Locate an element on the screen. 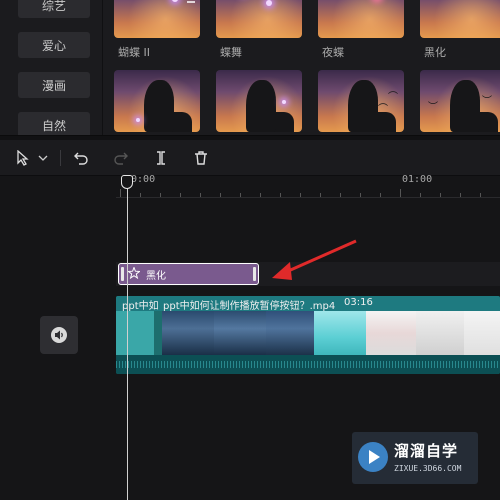  effect-label-blacken: 黑化 is located at coordinates (435, 52).